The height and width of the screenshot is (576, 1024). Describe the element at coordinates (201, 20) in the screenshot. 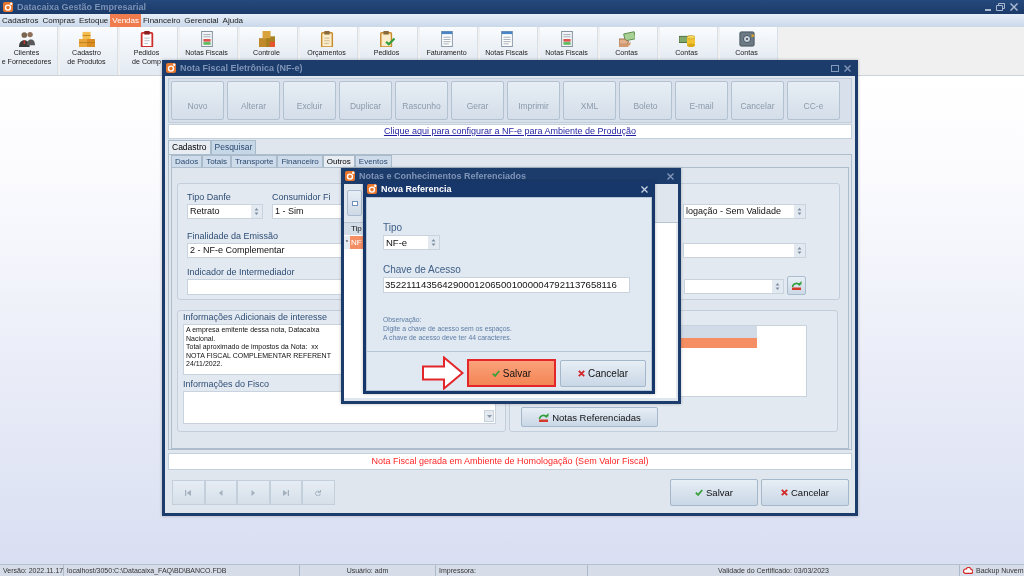

I see `menu-item: Gerencial` at that location.